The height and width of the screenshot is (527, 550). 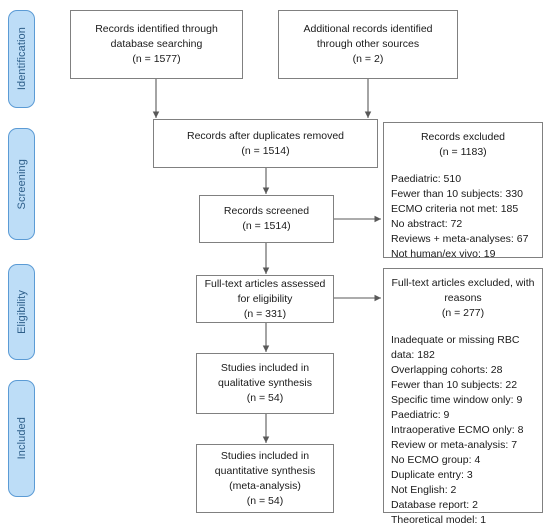 I want to click on reason-item: Not English: 2, so click(x=424, y=490).